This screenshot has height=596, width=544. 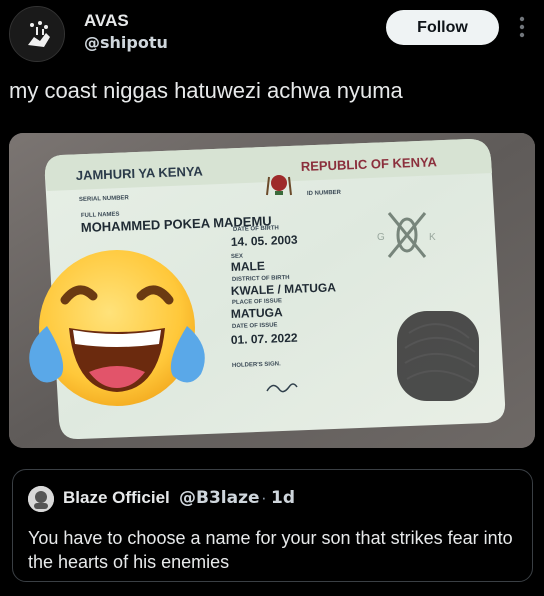 I want to click on card-dob: 14. 05. 2003, so click(x=265, y=241).